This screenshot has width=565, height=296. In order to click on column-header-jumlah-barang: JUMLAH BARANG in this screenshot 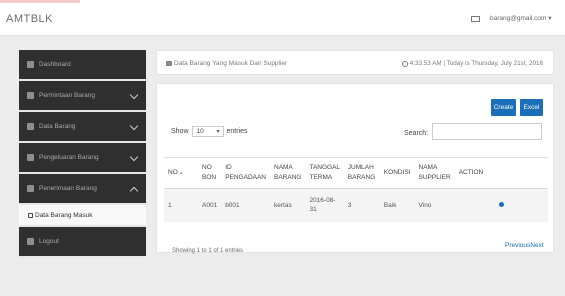, I will do `click(361, 173)`.